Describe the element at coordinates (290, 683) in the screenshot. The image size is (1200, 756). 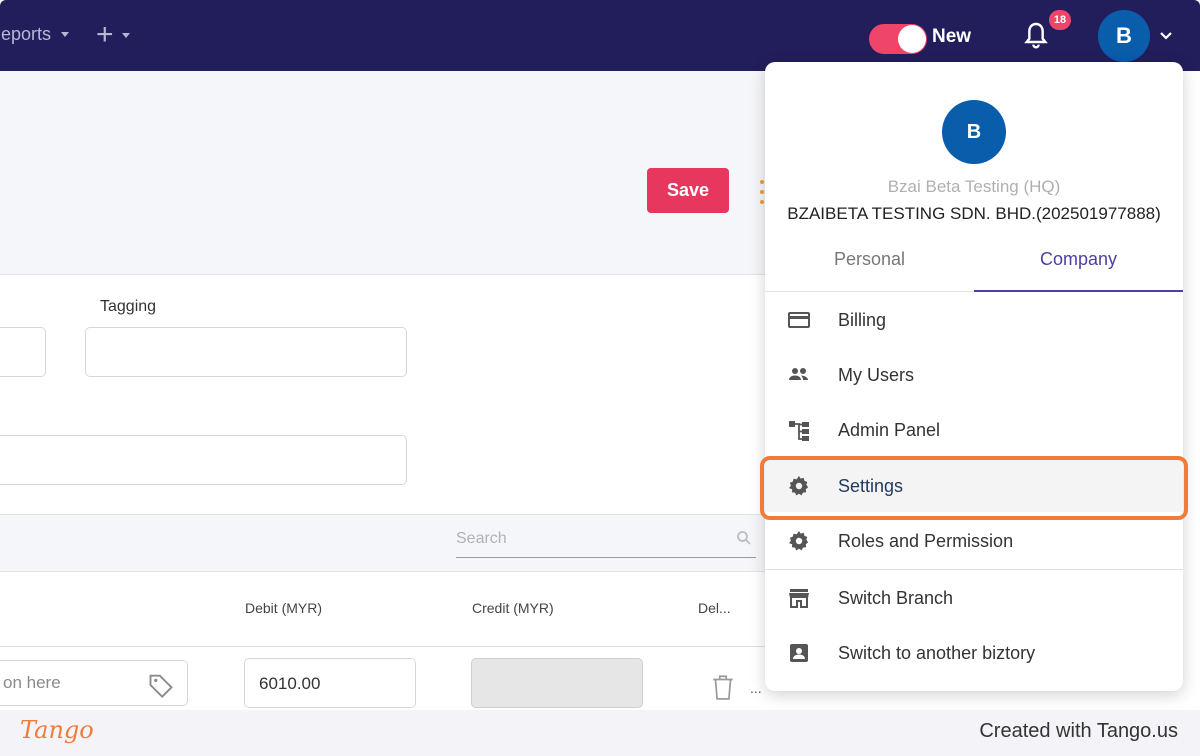
I see `debit-value: 6010.00` at that location.